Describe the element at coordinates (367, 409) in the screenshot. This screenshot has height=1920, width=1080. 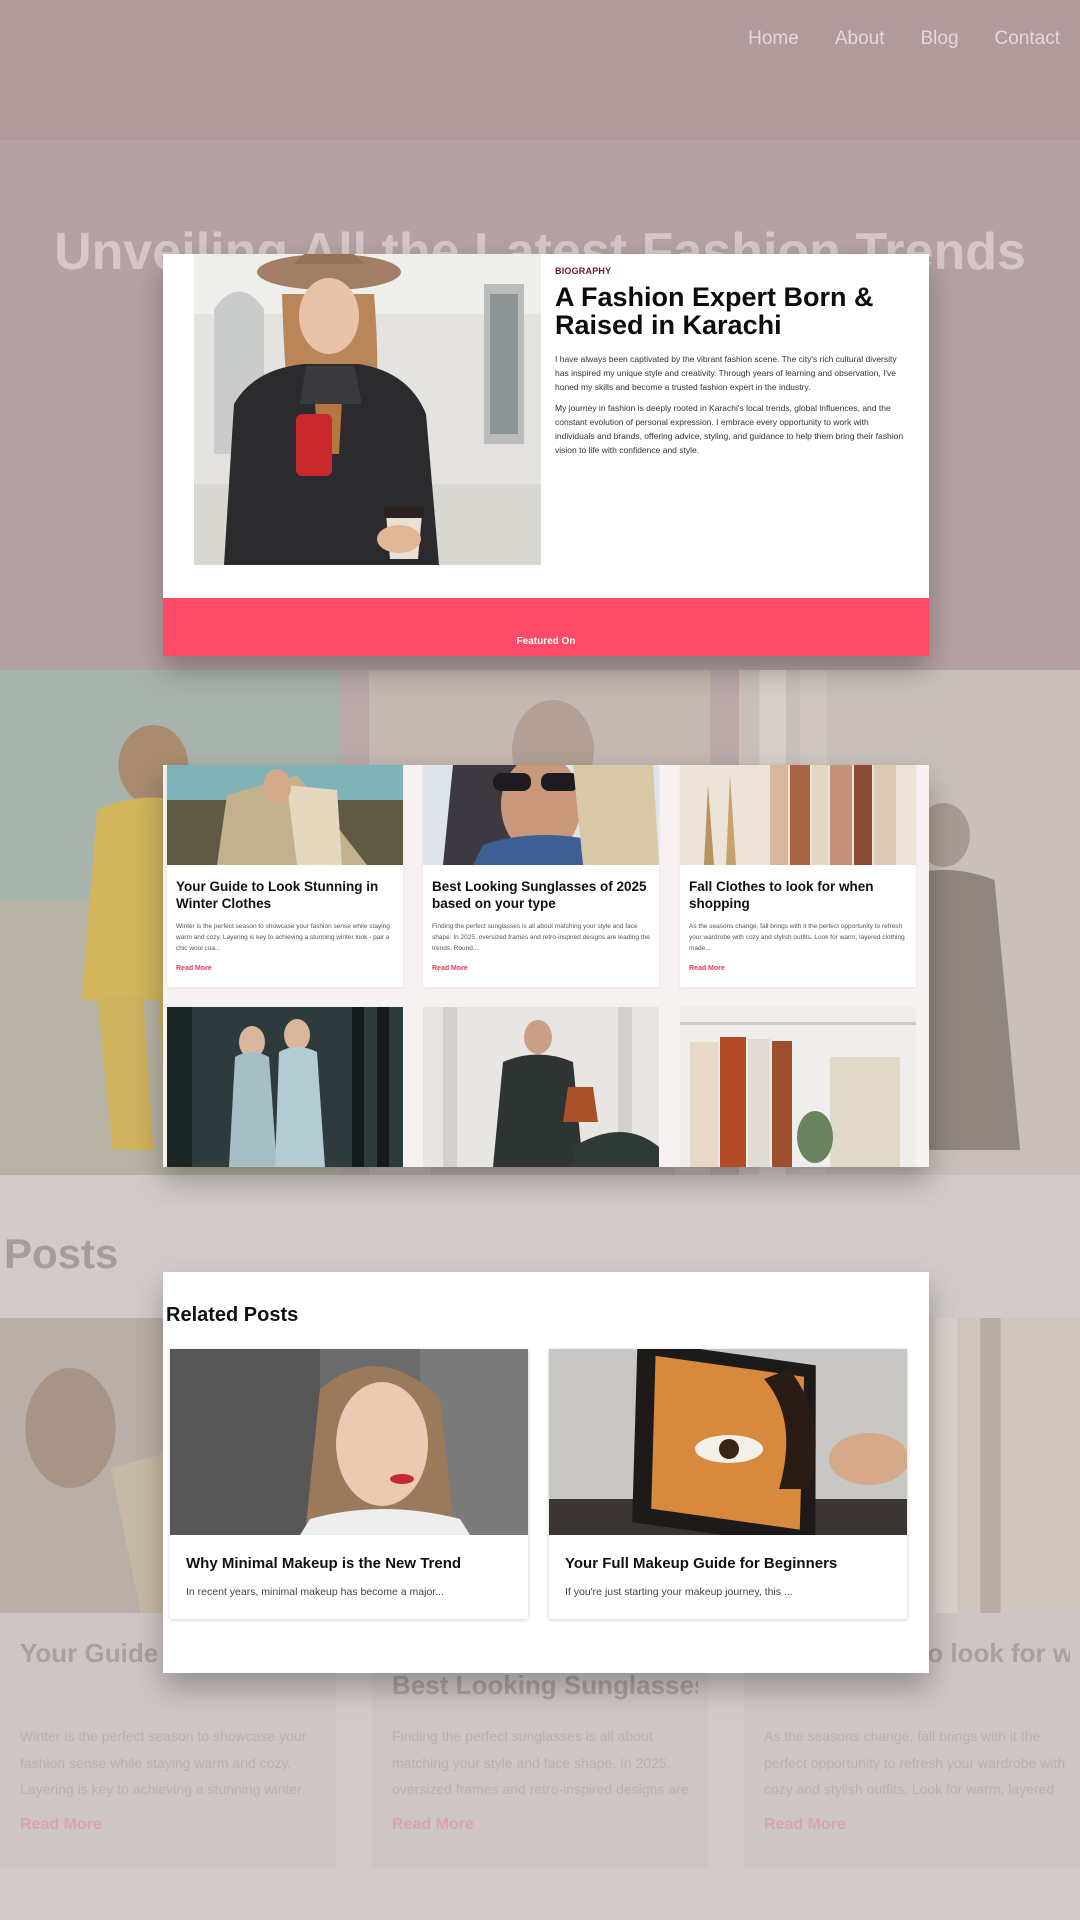
I see `biography-photo` at that location.